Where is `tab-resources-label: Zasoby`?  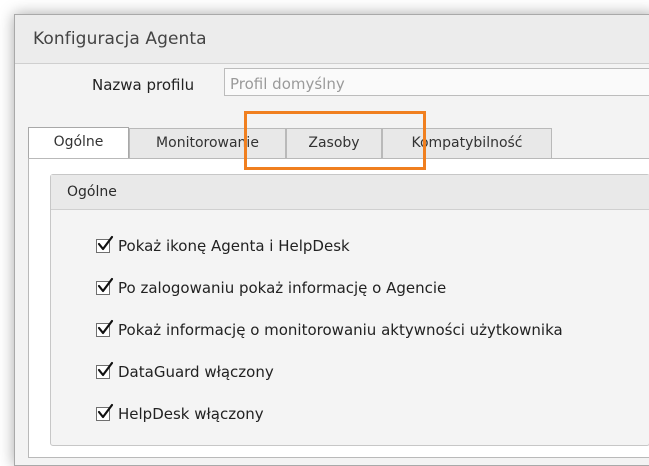 tab-resources-label: Zasoby is located at coordinates (334, 143).